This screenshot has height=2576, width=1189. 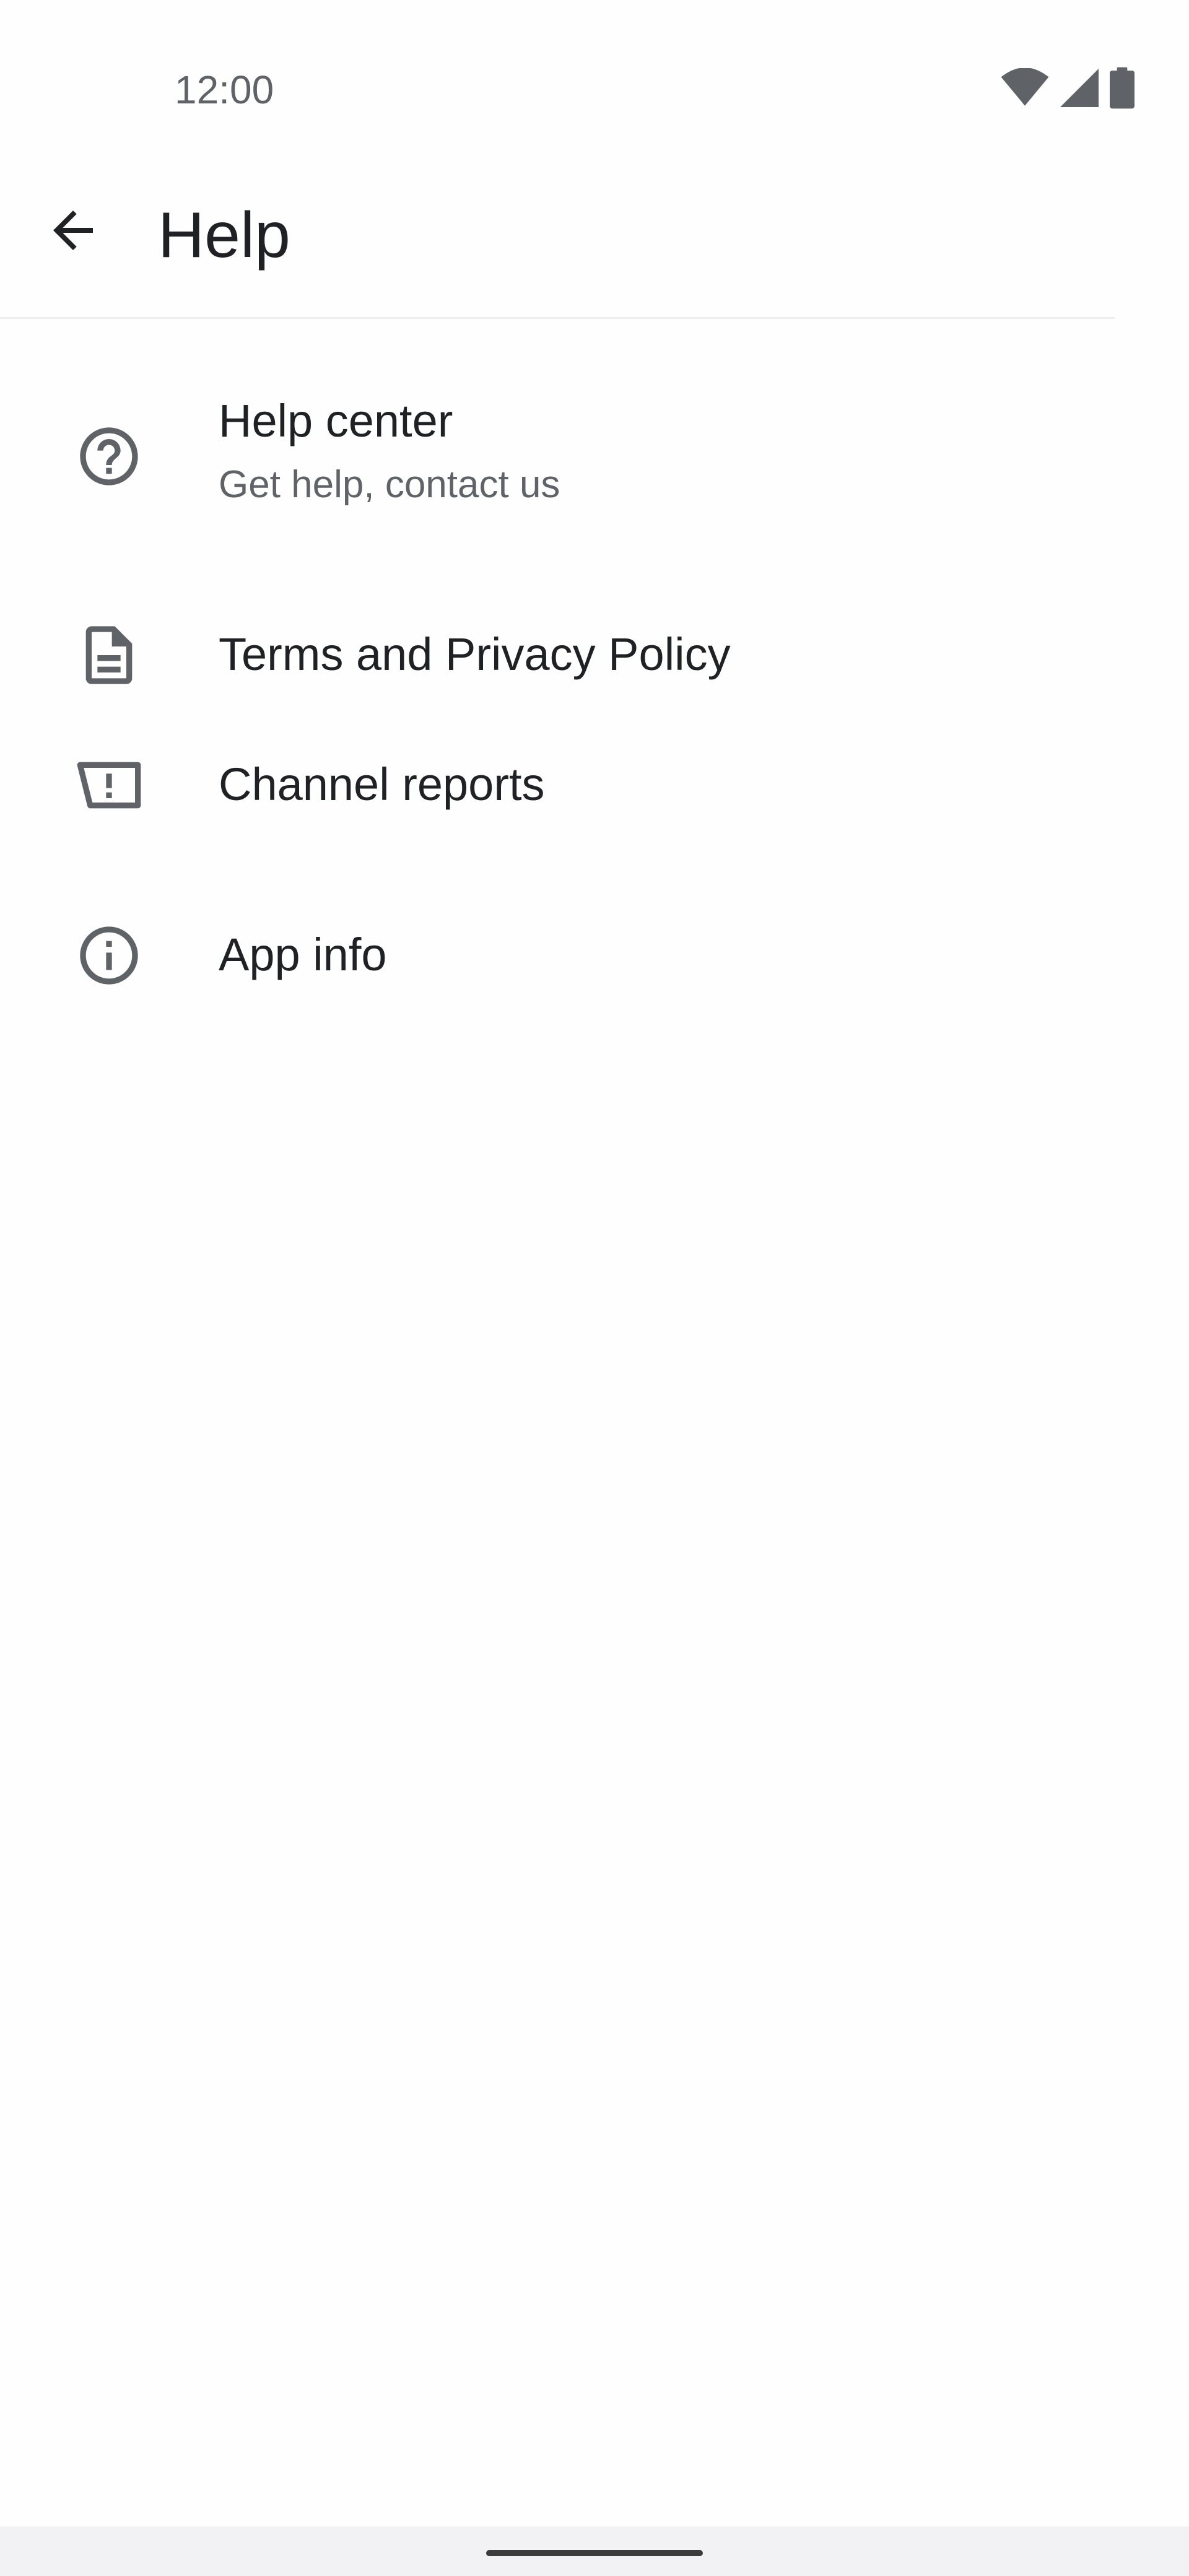 What do you see at coordinates (594, 77) in the screenshot?
I see `status-bar: 12:00` at bounding box center [594, 77].